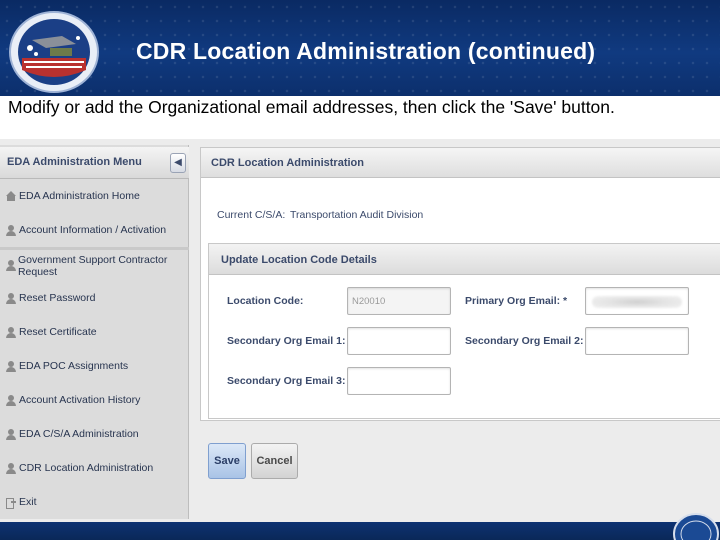 This screenshot has height=540, width=720. I want to click on panel-header: CDR Location Administration, so click(460, 163).